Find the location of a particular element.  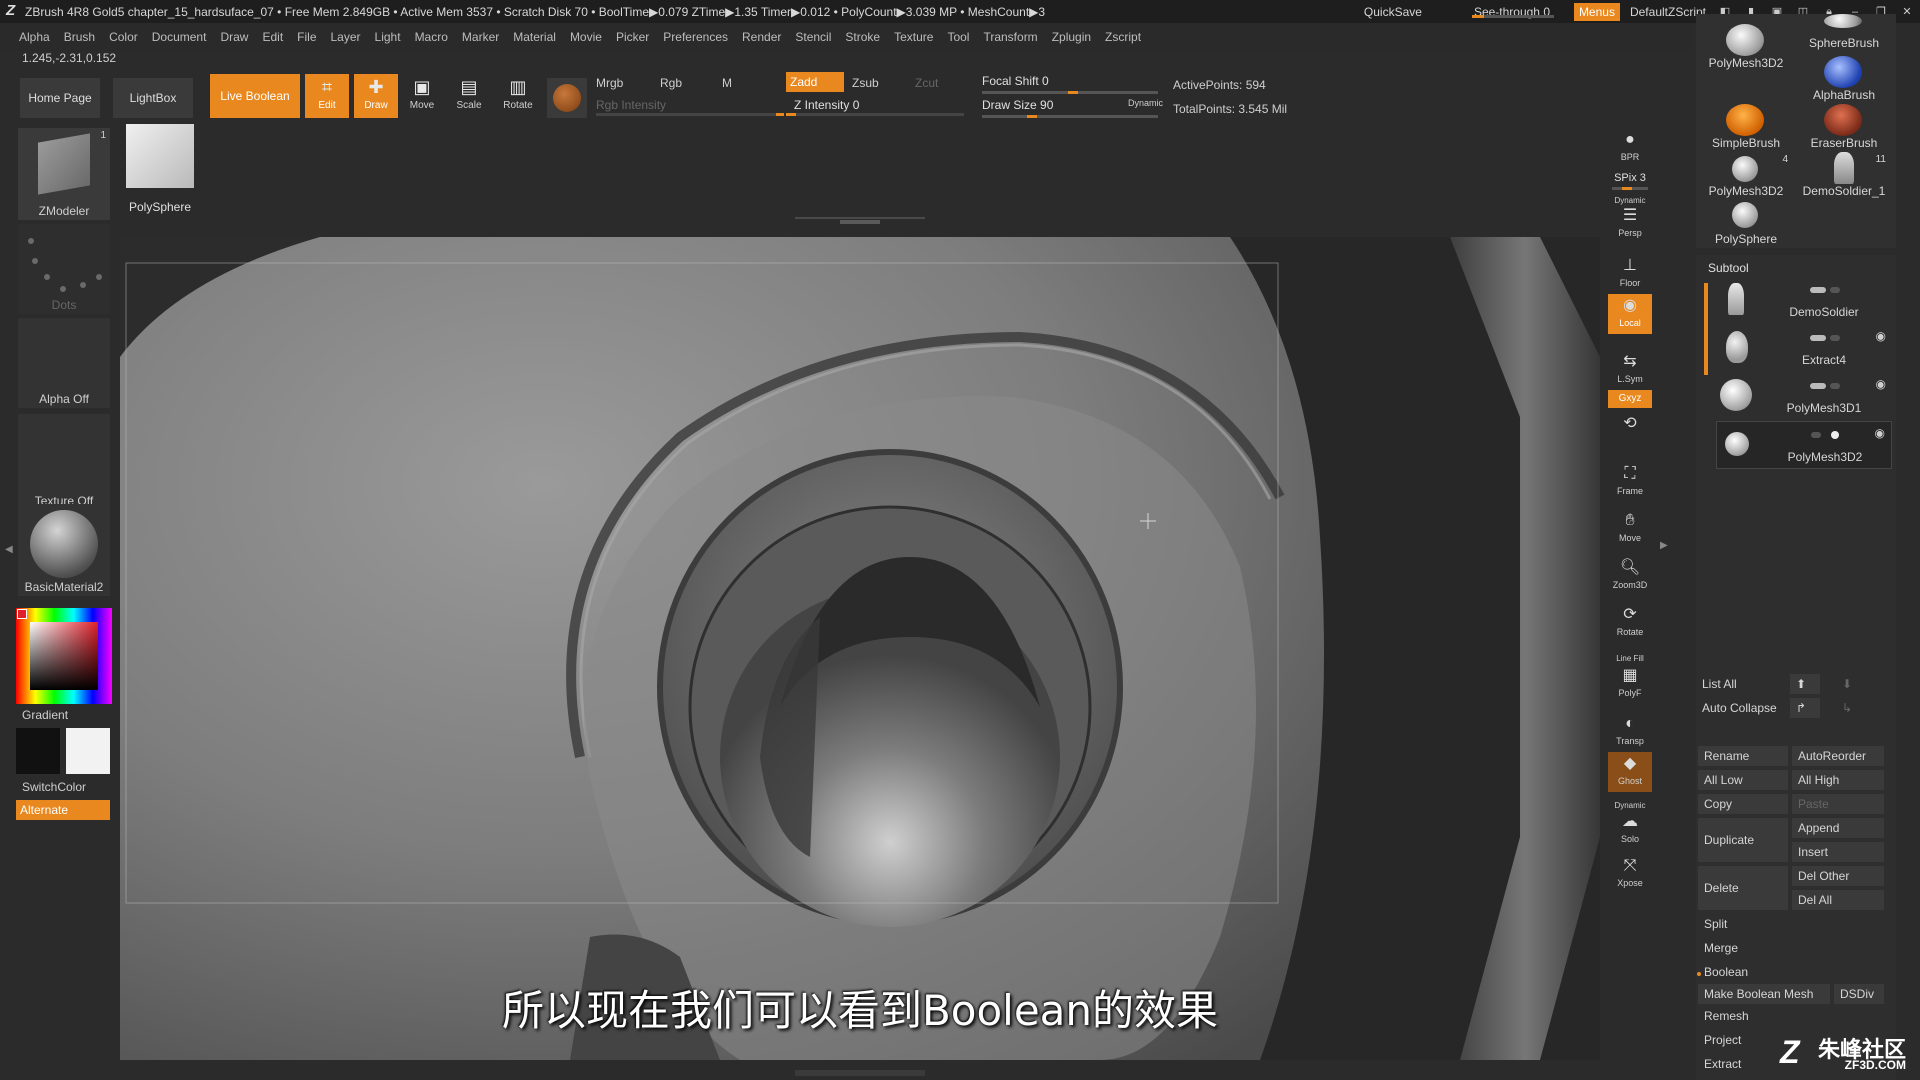

persp-button: ☰ Persp is located at coordinates (1630, 224).